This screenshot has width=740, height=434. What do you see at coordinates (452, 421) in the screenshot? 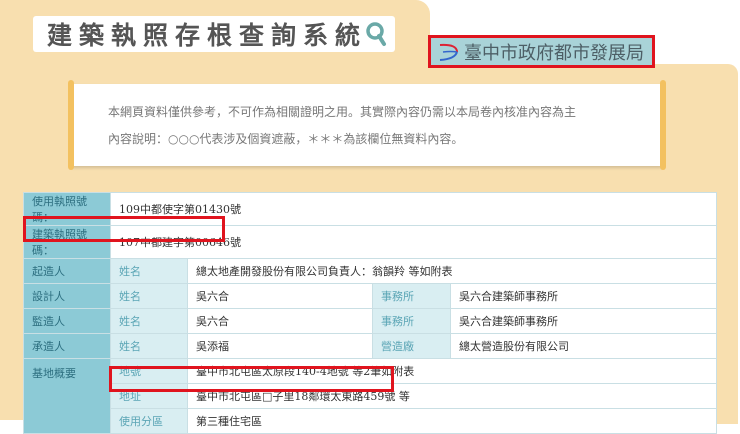
I see `zone-value: 第三種住宅區` at bounding box center [452, 421].